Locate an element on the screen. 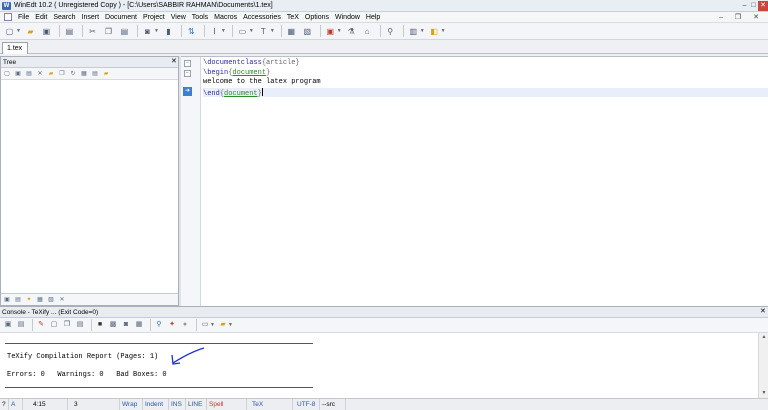 The width and height of the screenshot is (768, 410). status-ins: INS is located at coordinates (177, 404).